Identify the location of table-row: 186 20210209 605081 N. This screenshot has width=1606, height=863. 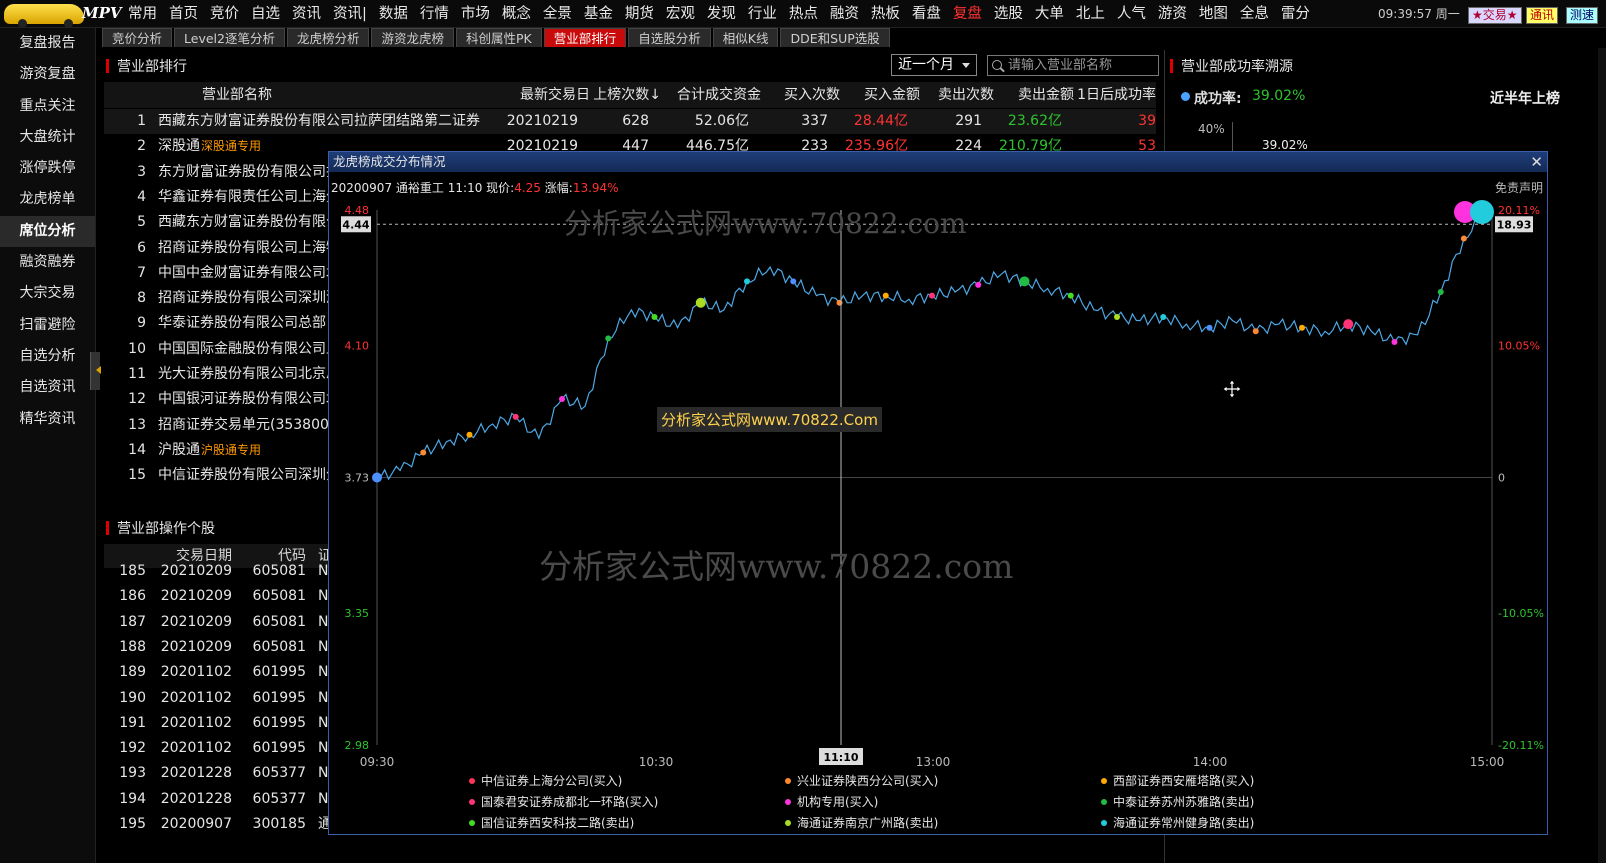
(219, 596).